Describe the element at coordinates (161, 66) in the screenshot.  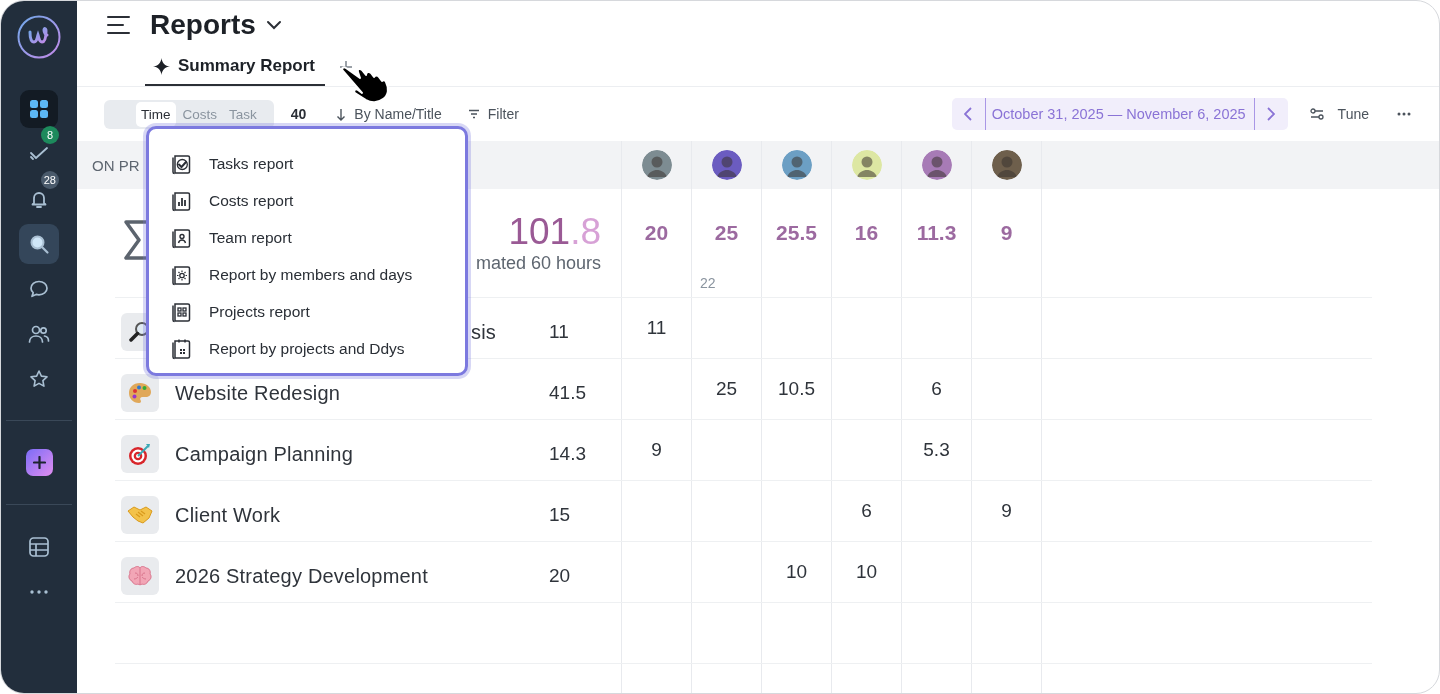
I see `sparkle-icon` at that location.